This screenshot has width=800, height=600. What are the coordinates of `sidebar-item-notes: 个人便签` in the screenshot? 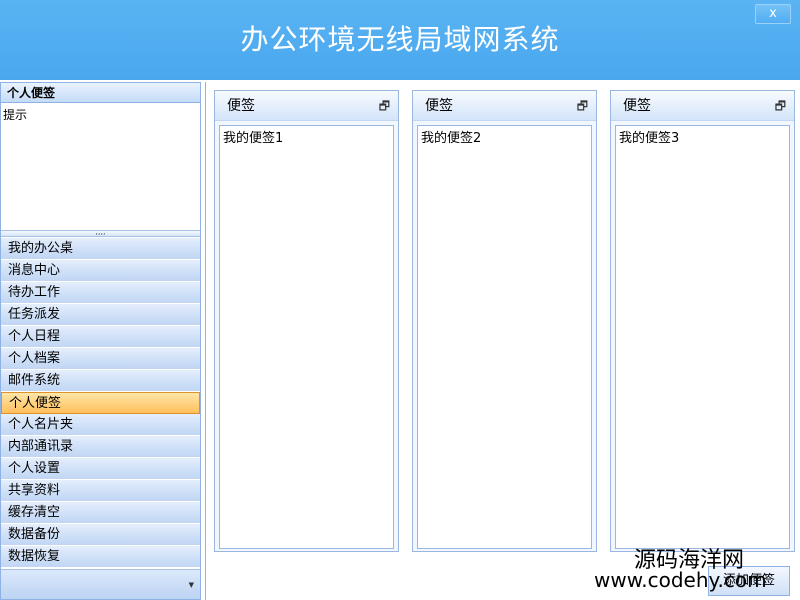 It's located at (100, 403).